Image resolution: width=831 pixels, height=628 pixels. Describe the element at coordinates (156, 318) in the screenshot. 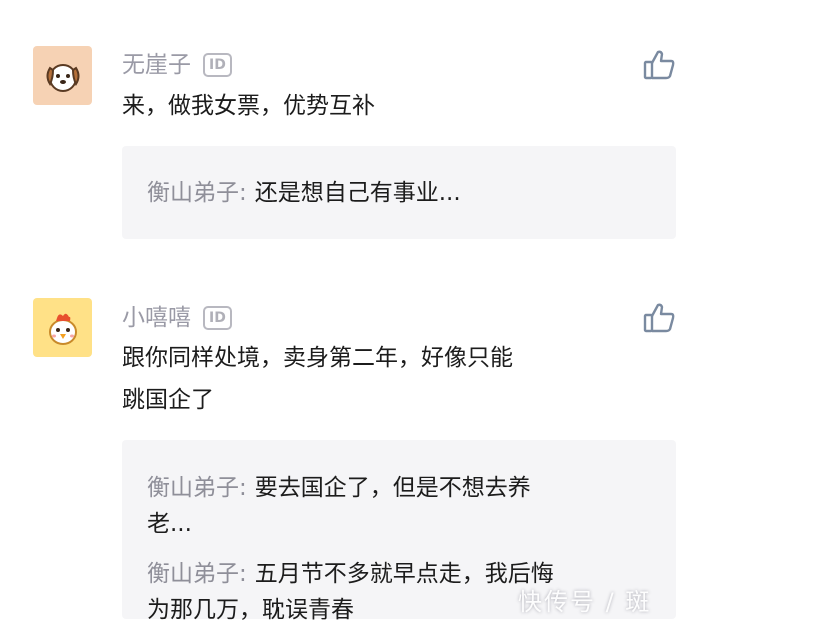

I see `username-label: 小嘻嘻` at that location.